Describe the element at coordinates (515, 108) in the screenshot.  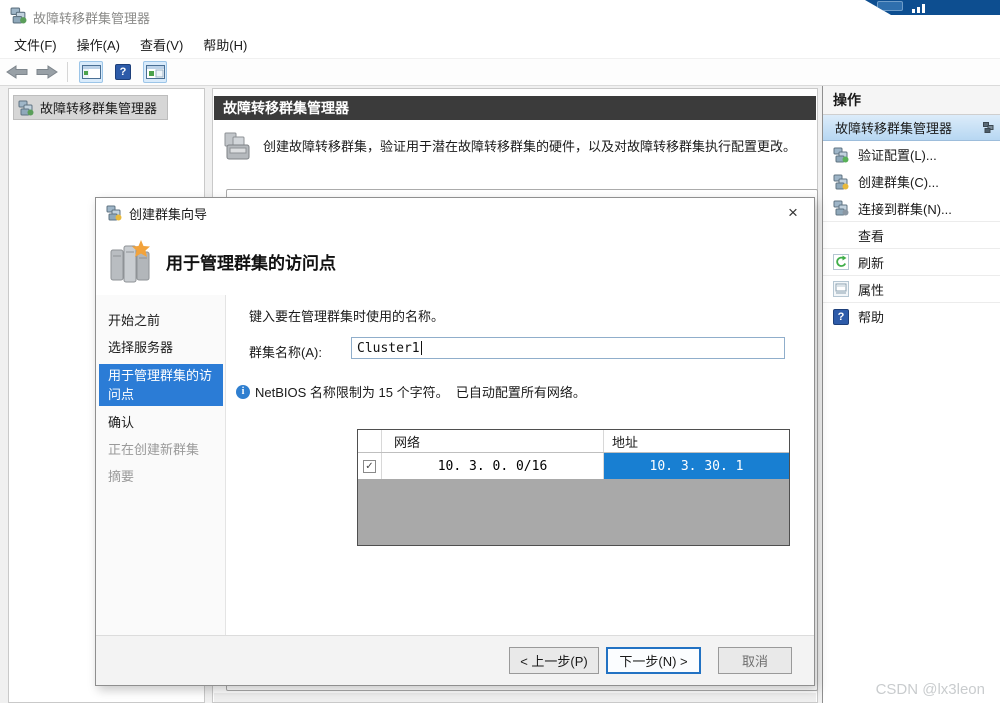
I see `center-panel-header: 故障转移群集管理器` at that location.